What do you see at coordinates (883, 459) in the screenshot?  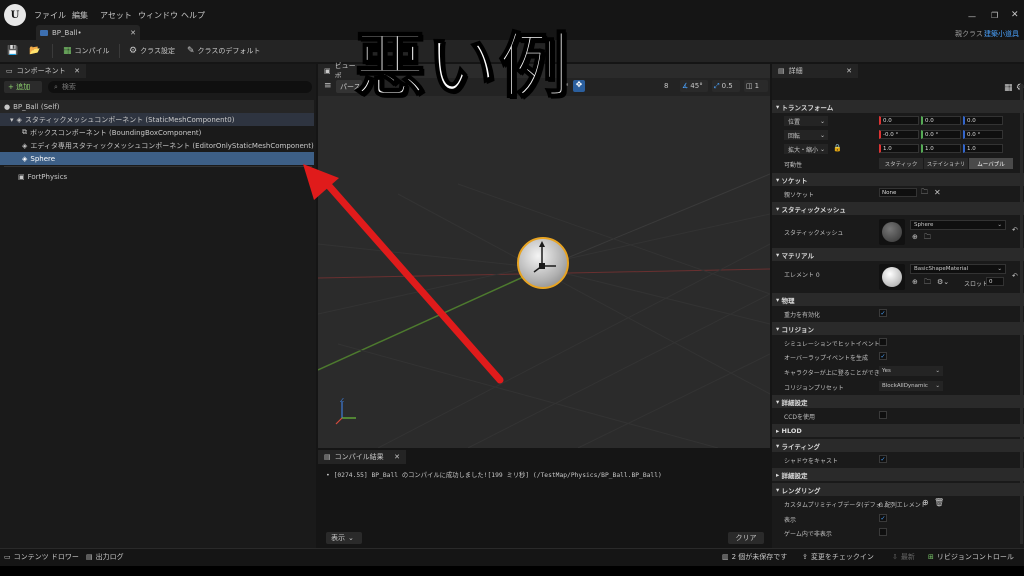 I see `shadow-checkbox: ✓` at bounding box center [883, 459].